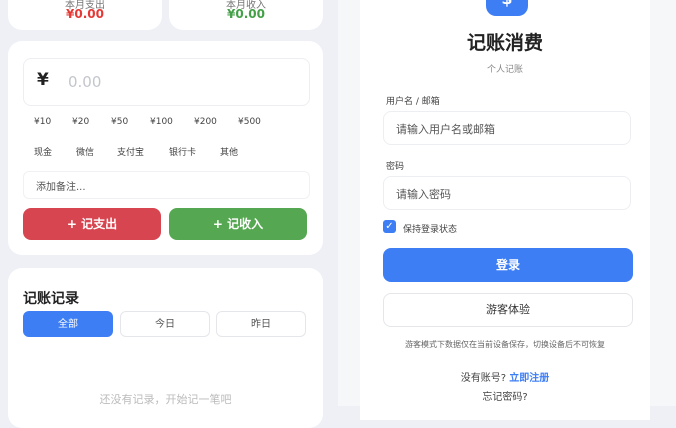 Image resolution: width=676 pixels, height=428 pixels. What do you see at coordinates (507, 8) in the screenshot?
I see `dollar-icon: $` at bounding box center [507, 8].